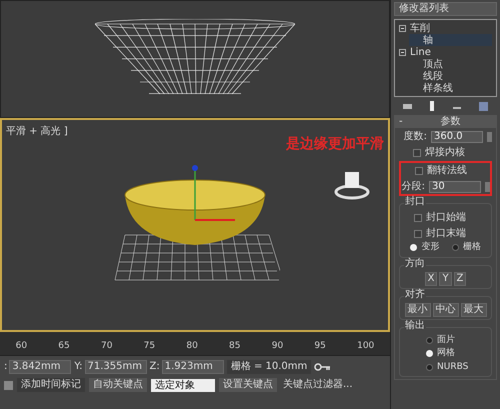 Image resolution: width=500 pixels, height=409 pixels. Describe the element at coordinates (248, 385) in the screenshot. I see `set-key-button: 设置关键点` at that location.